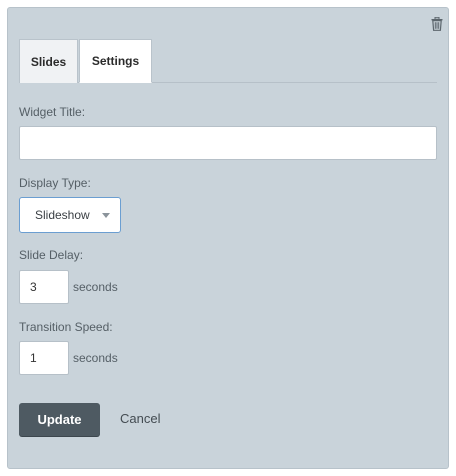 The height and width of the screenshot is (476, 456). Describe the element at coordinates (66, 327) in the screenshot. I see `transition-speed-label: Transition Speed:` at that location.